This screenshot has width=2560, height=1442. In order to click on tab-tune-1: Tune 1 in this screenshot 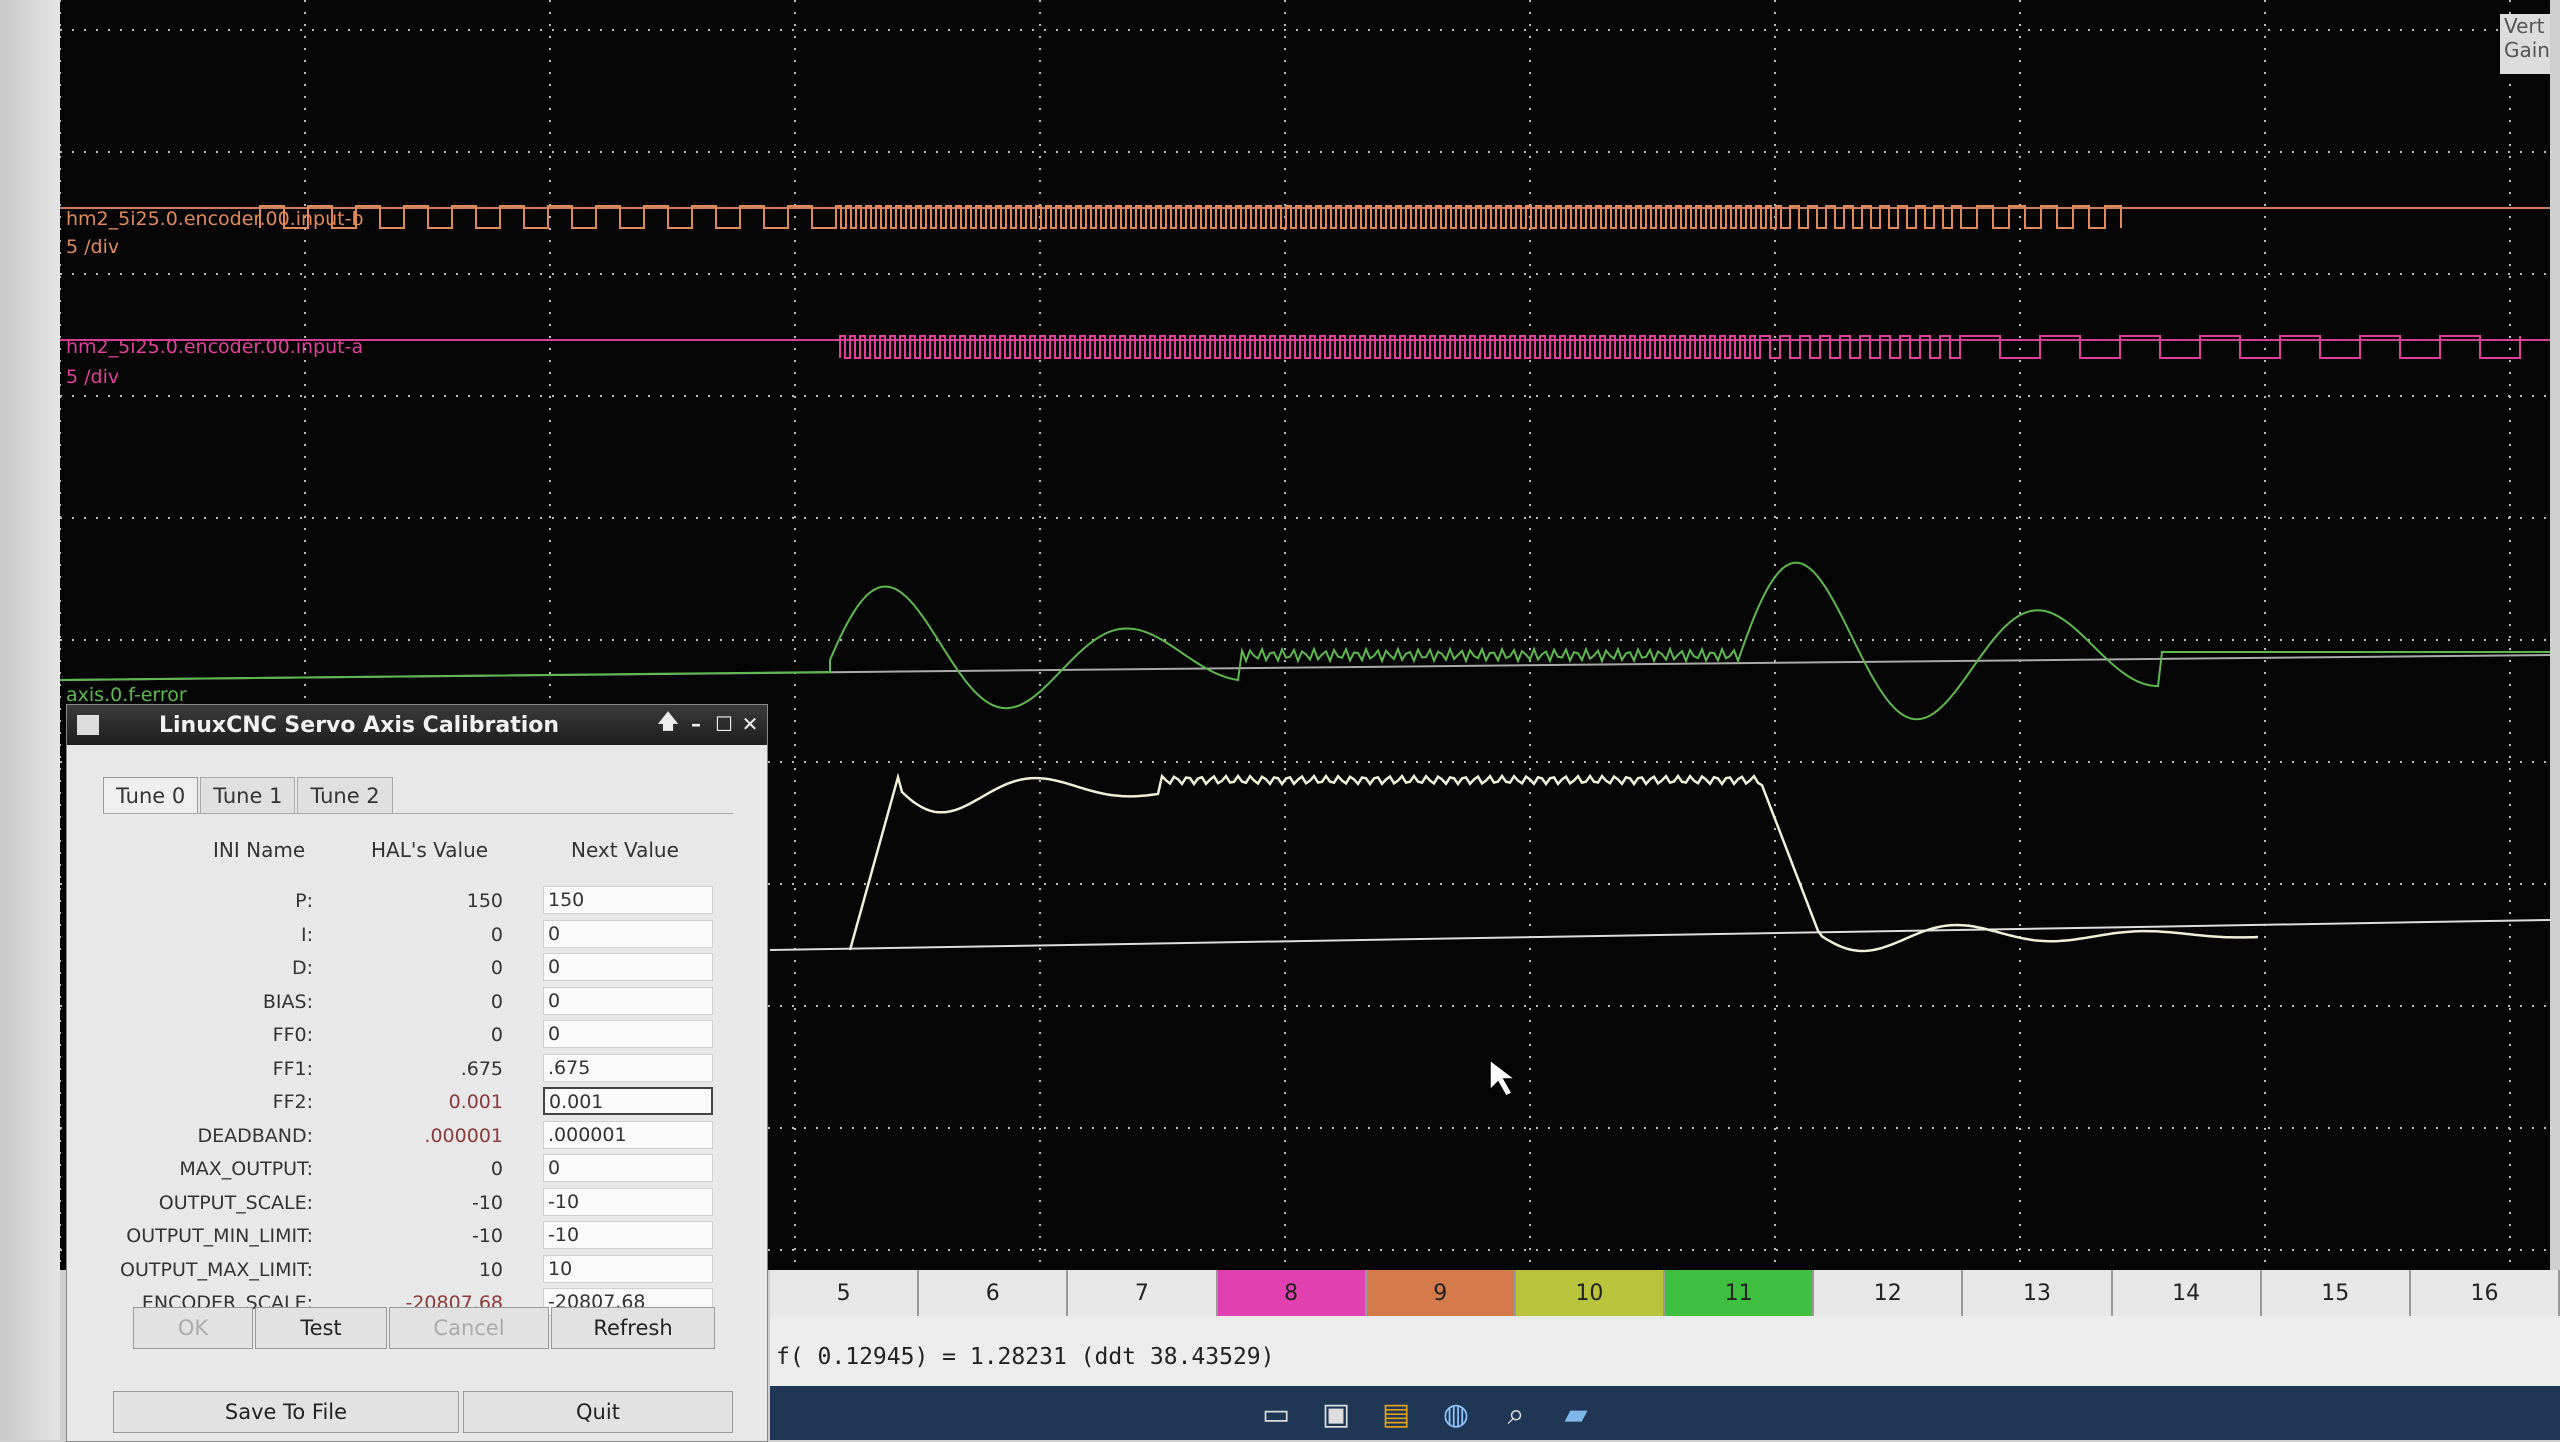, I will do `click(248, 795)`.